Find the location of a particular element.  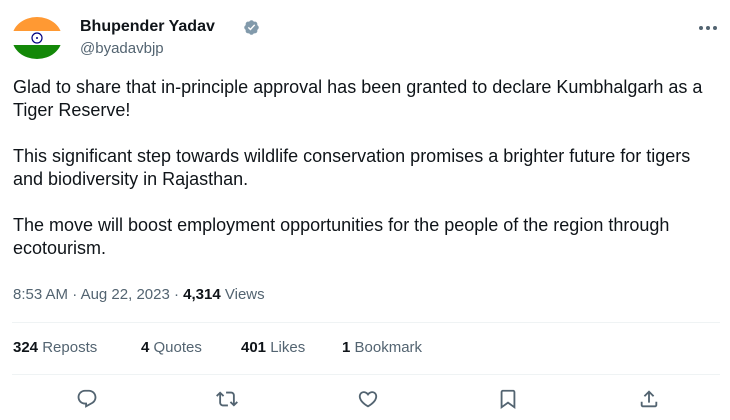

more-dots-icon is located at coordinates (708, 28).